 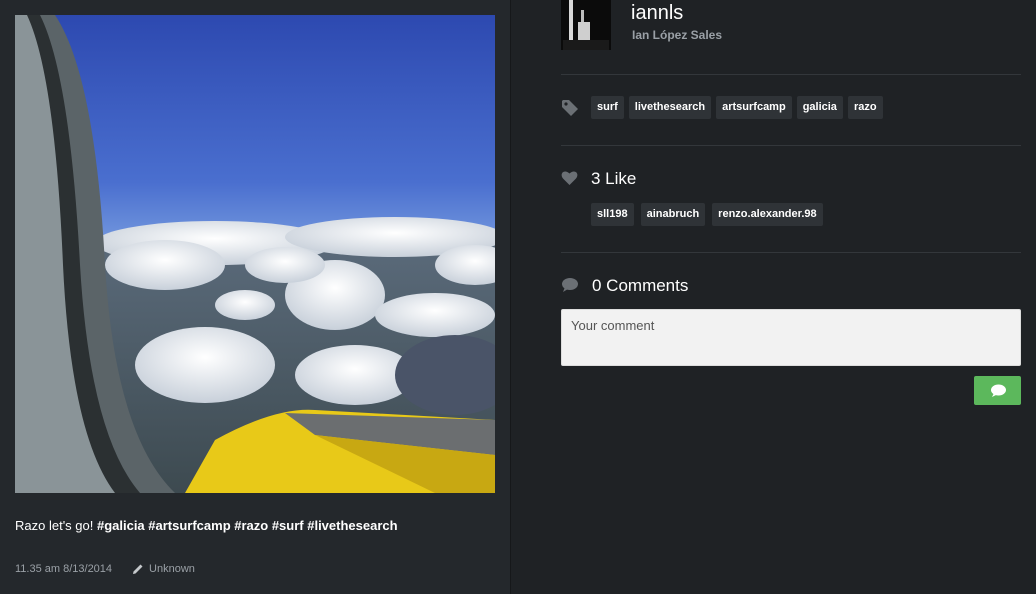 What do you see at coordinates (586, 25) in the screenshot?
I see `avatar` at bounding box center [586, 25].